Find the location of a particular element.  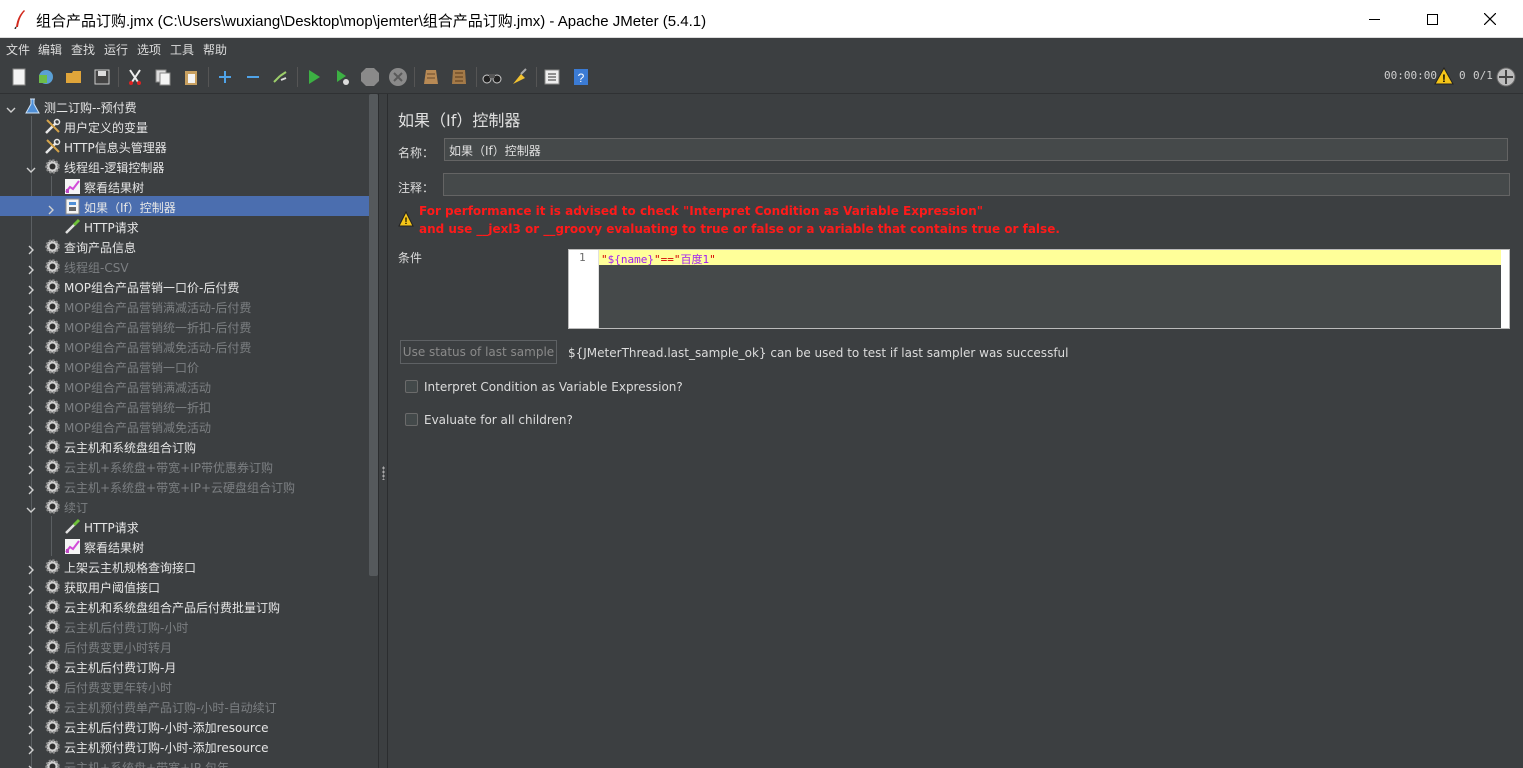

name-field: 如果（If）控制器 is located at coordinates (976, 149).